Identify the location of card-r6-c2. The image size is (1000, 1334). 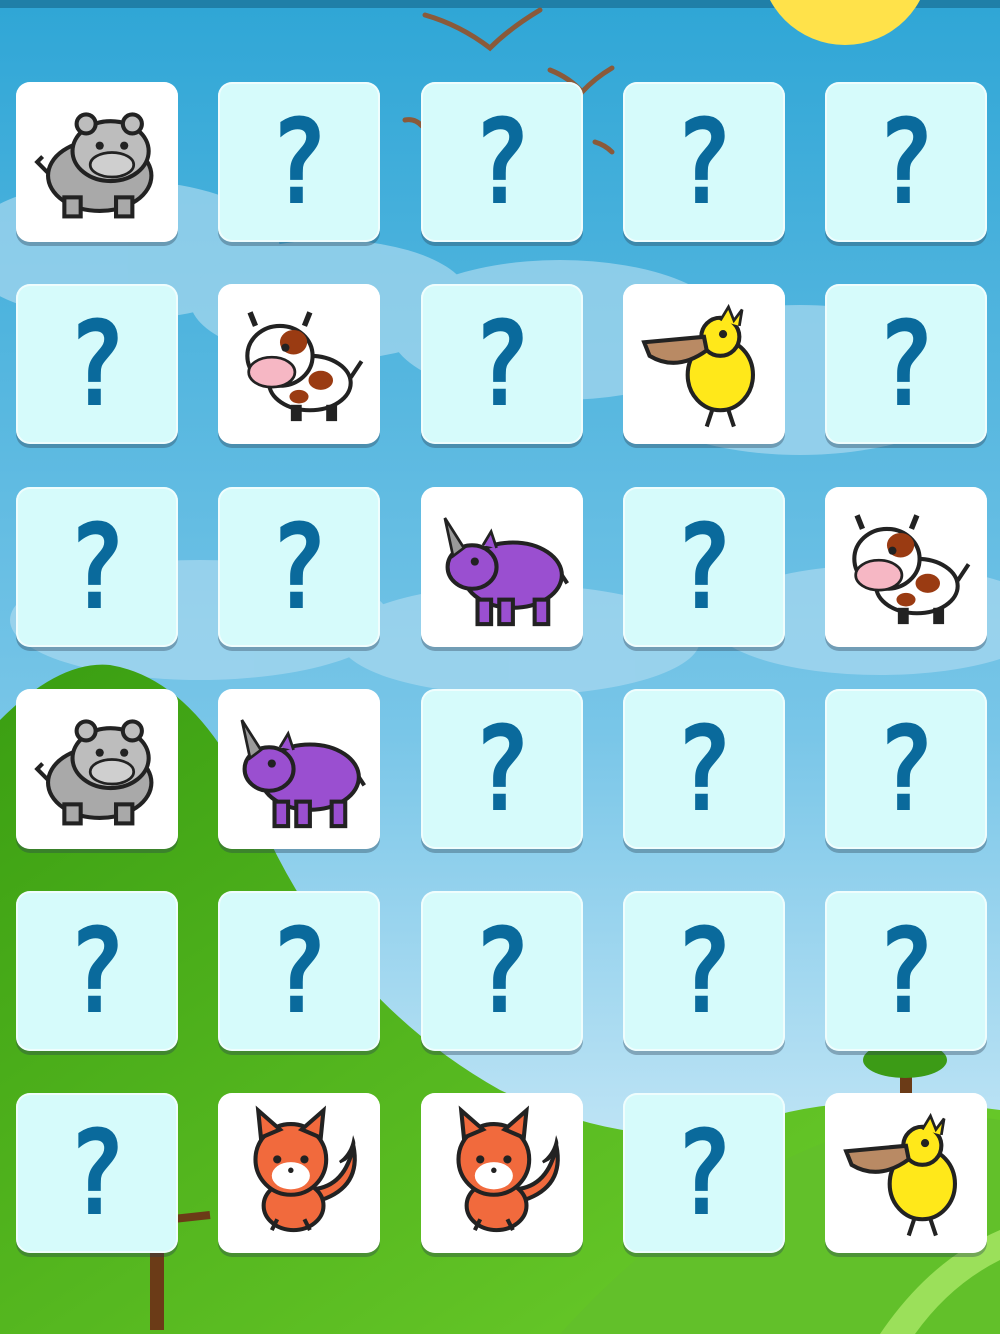
(299, 1173).